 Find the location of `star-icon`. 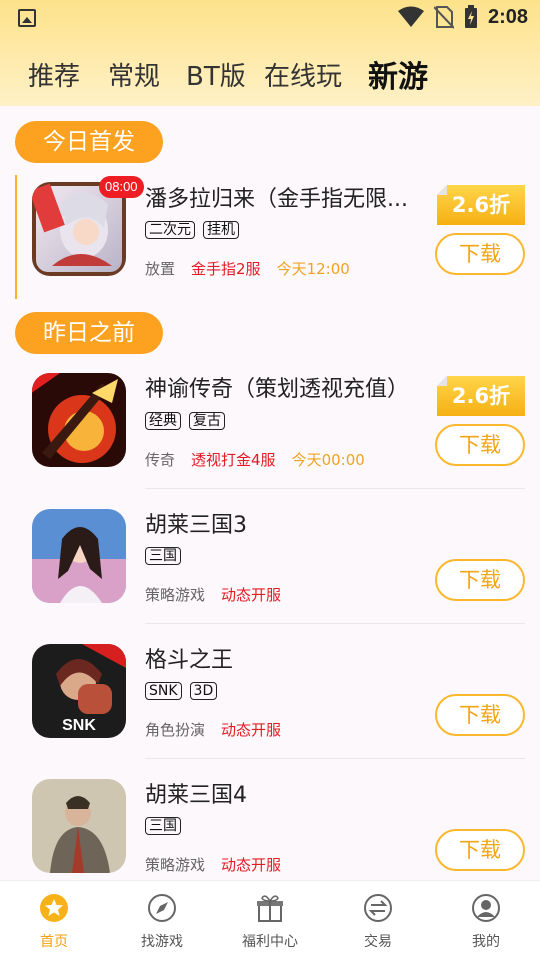

star-icon is located at coordinates (54, 908).